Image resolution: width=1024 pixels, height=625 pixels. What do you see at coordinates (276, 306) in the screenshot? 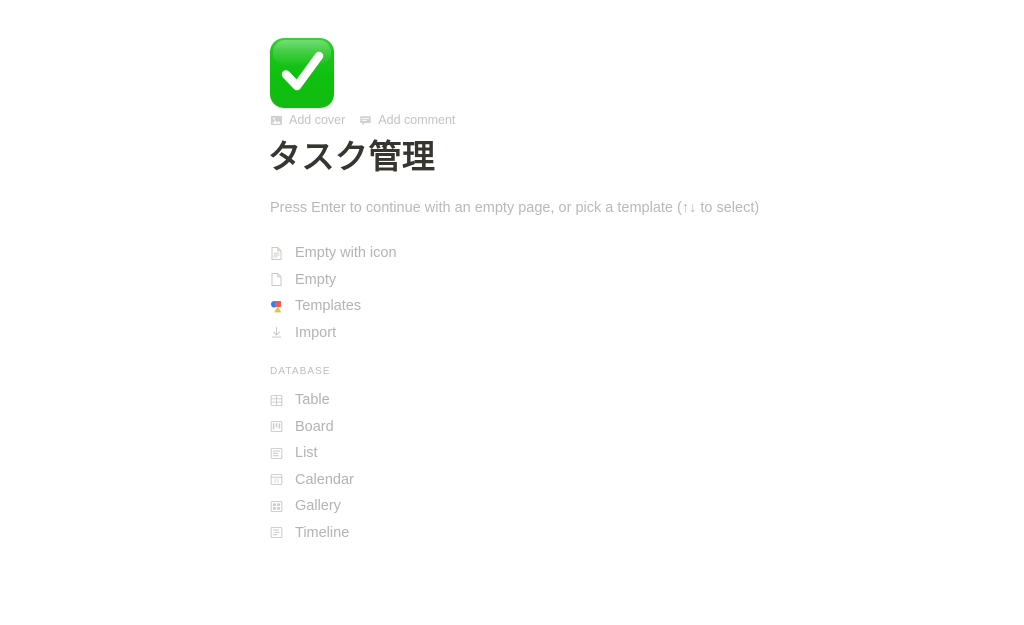
I see `templates-shapes-icon` at bounding box center [276, 306].